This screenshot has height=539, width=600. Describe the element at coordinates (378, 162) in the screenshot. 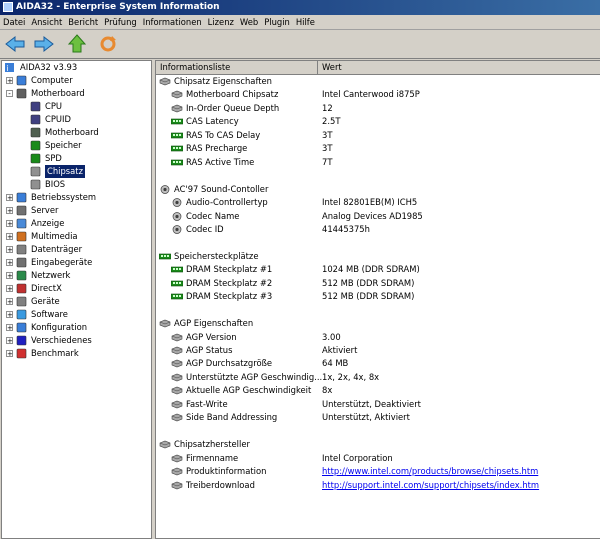

I see `list-item: RAS Active Time 7T` at that location.